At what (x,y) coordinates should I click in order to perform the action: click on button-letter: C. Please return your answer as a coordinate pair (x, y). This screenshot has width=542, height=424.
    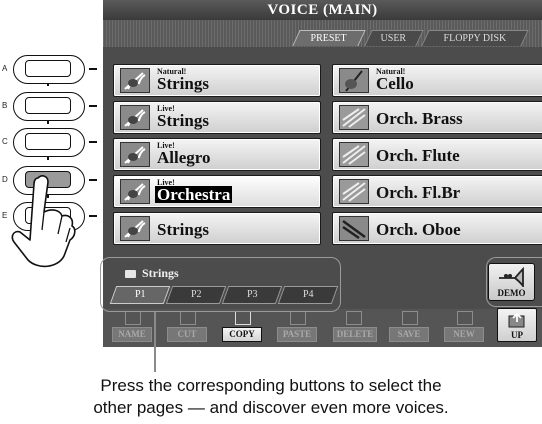
    Looking at the image, I should click on (5, 141).